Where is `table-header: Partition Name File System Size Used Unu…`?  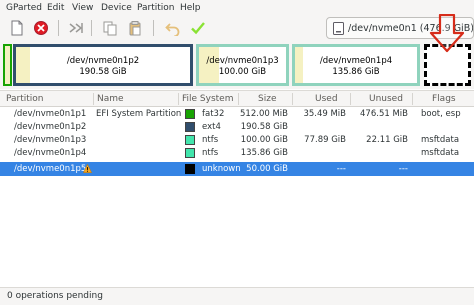
table-header: Partition Name File System Size Used Unu… is located at coordinates (237, 99).